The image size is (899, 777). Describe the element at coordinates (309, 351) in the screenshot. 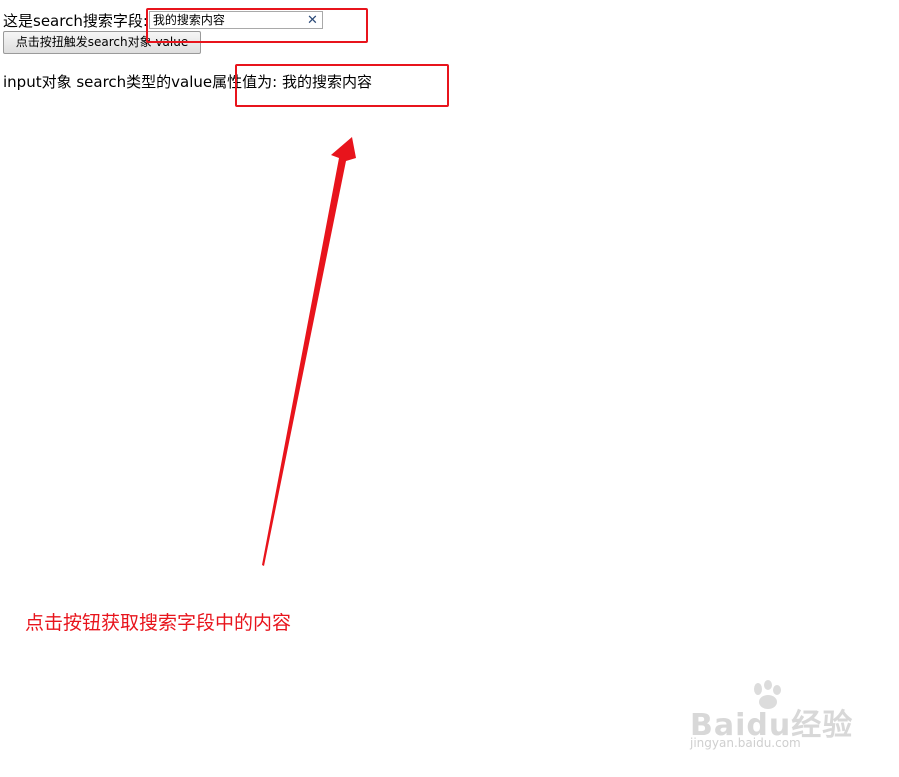

I see `annotation-arrow` at that location.